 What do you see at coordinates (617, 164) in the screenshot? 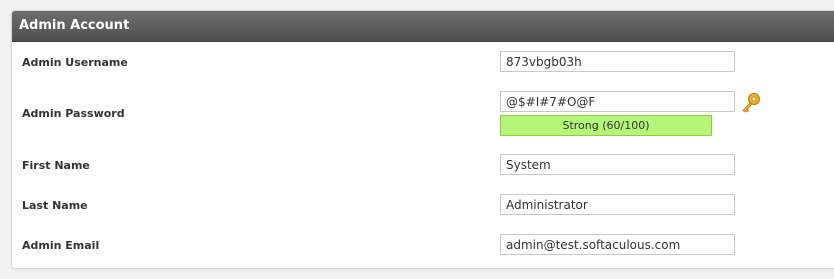
I see `first-name-input` at bounding box center [617, 164].